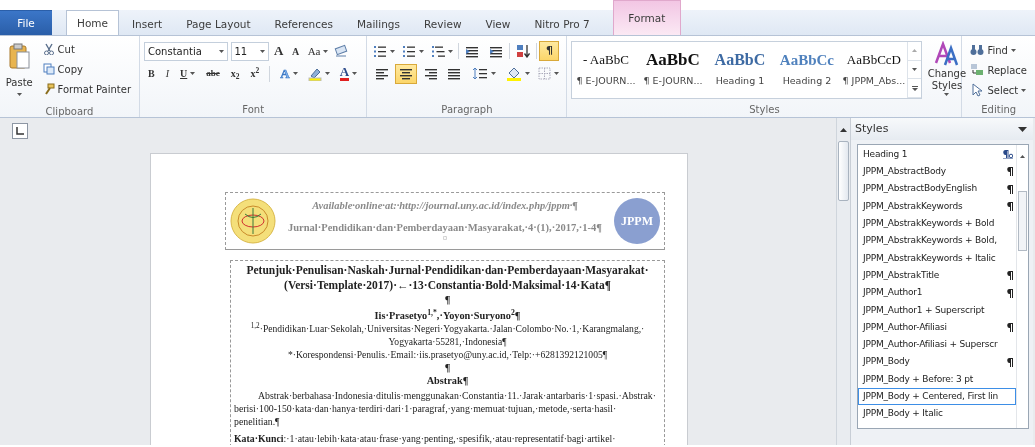  I want to click on ribbon-tab: View, so click(498, 24).